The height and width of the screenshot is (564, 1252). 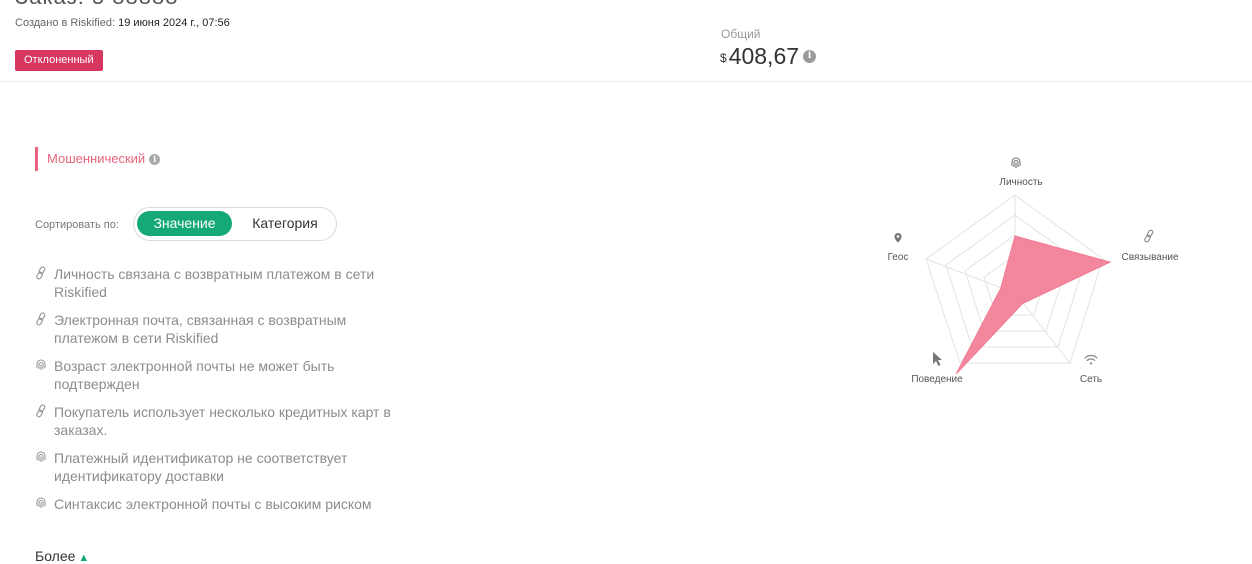 I want to click on total-value: 408,67, so click(x=764, y=56).